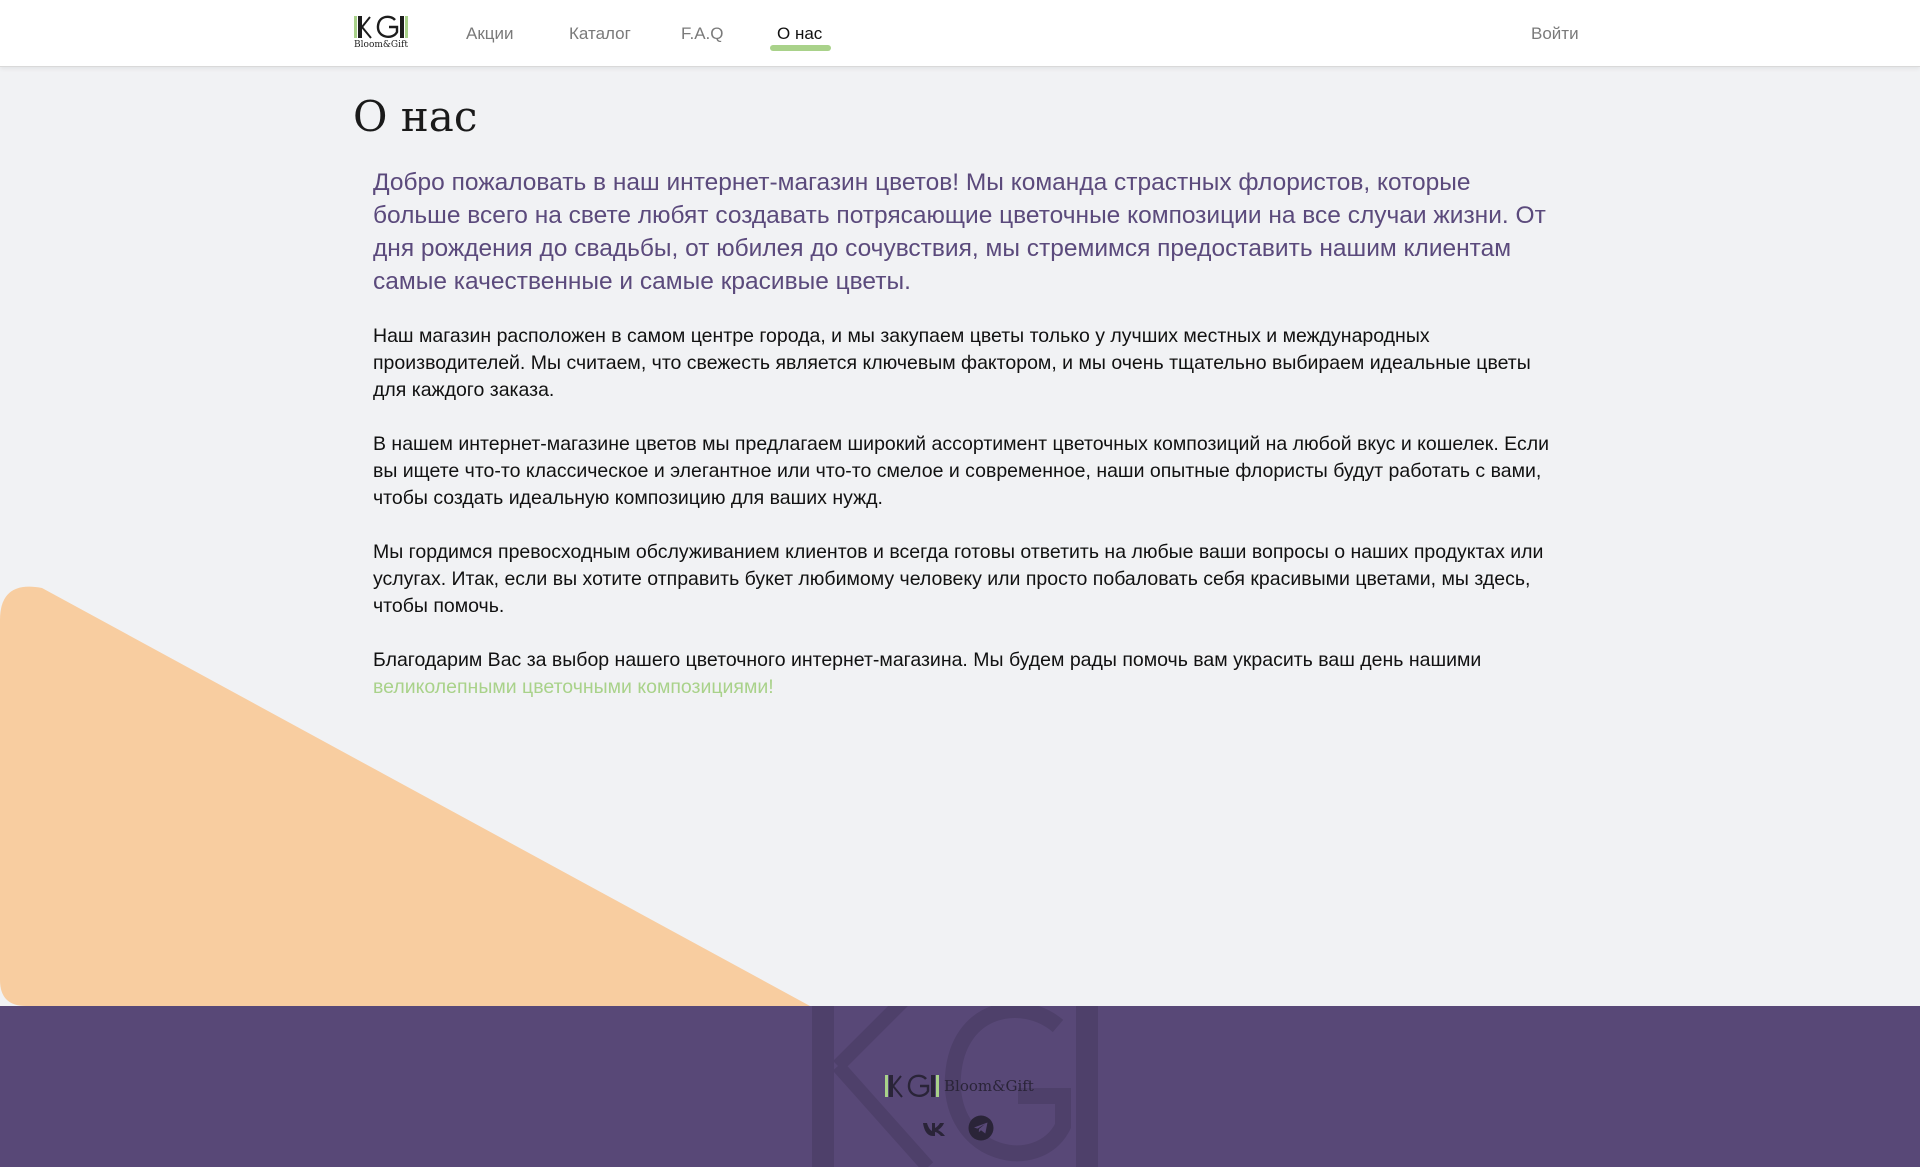 The image size is (1920, 1167). I want to click on logo-mark-icon, so click(381, 27).